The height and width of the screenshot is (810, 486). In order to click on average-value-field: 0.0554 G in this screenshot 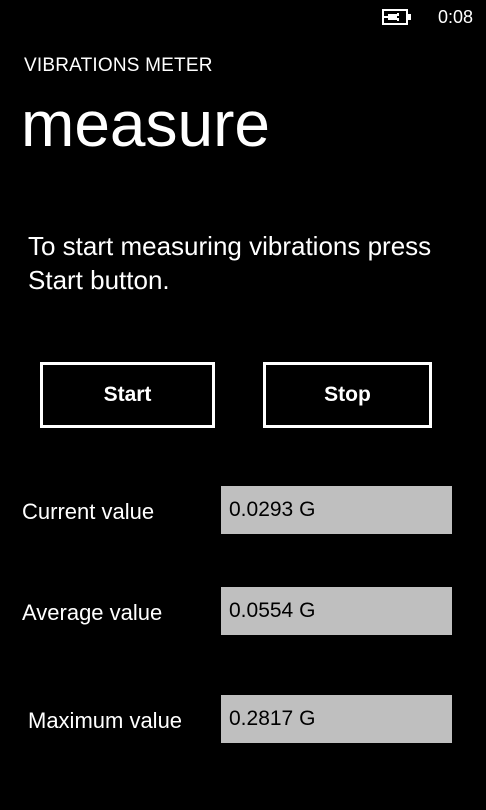, I will do `click(336, 611)`.